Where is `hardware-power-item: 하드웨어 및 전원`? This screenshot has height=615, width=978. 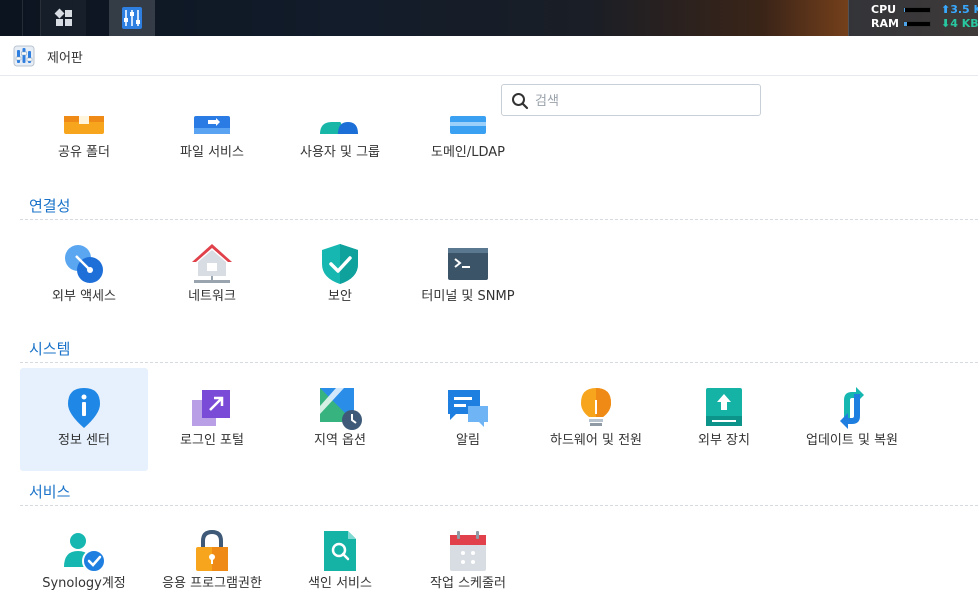 hardware-power-item: 하드웨어 및 전원 is located at coordinates (596, 419).